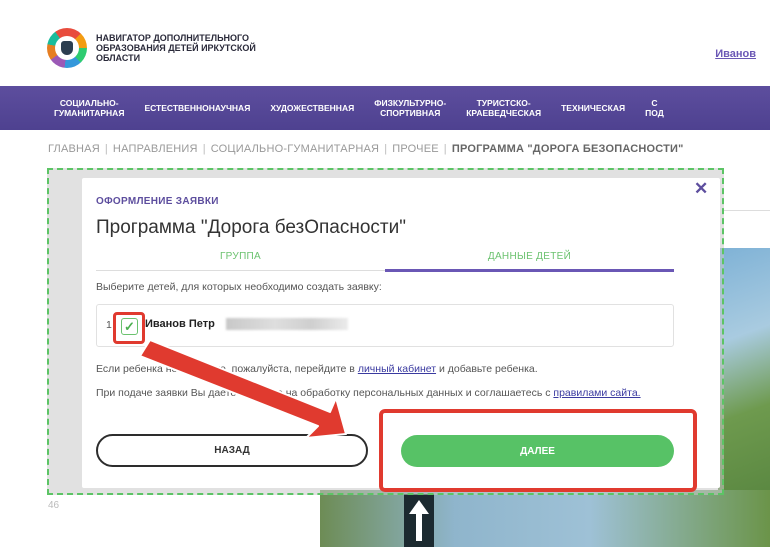 The image size is (770, 547). Describe the element at coordinates (410, 108) in the screenshot. I see `nav-item-sport: Физкультурно- спортивная` at that location.